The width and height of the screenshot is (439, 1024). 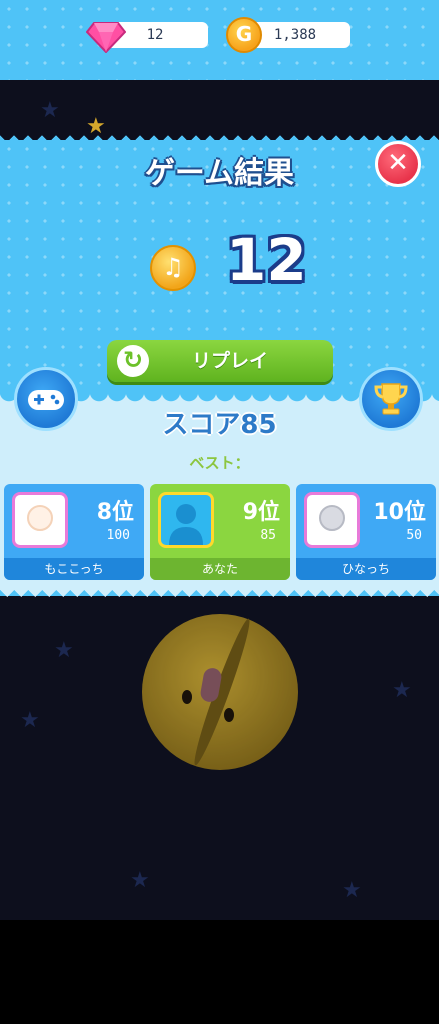 What do you see at coordinates (366, 532) in the screenshot?
I see `ranking-card: 10位 50 ひなっち` at bounding box center [366, 532].